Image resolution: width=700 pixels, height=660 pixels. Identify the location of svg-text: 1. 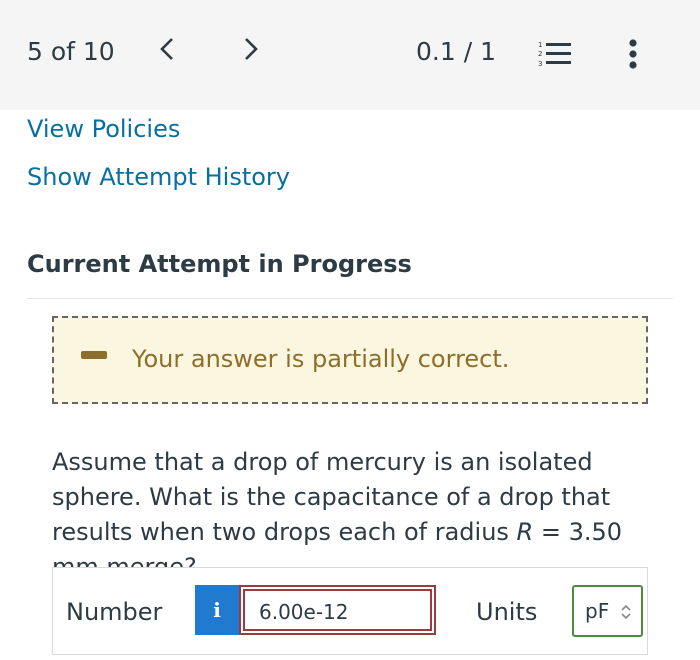
(540, 45).